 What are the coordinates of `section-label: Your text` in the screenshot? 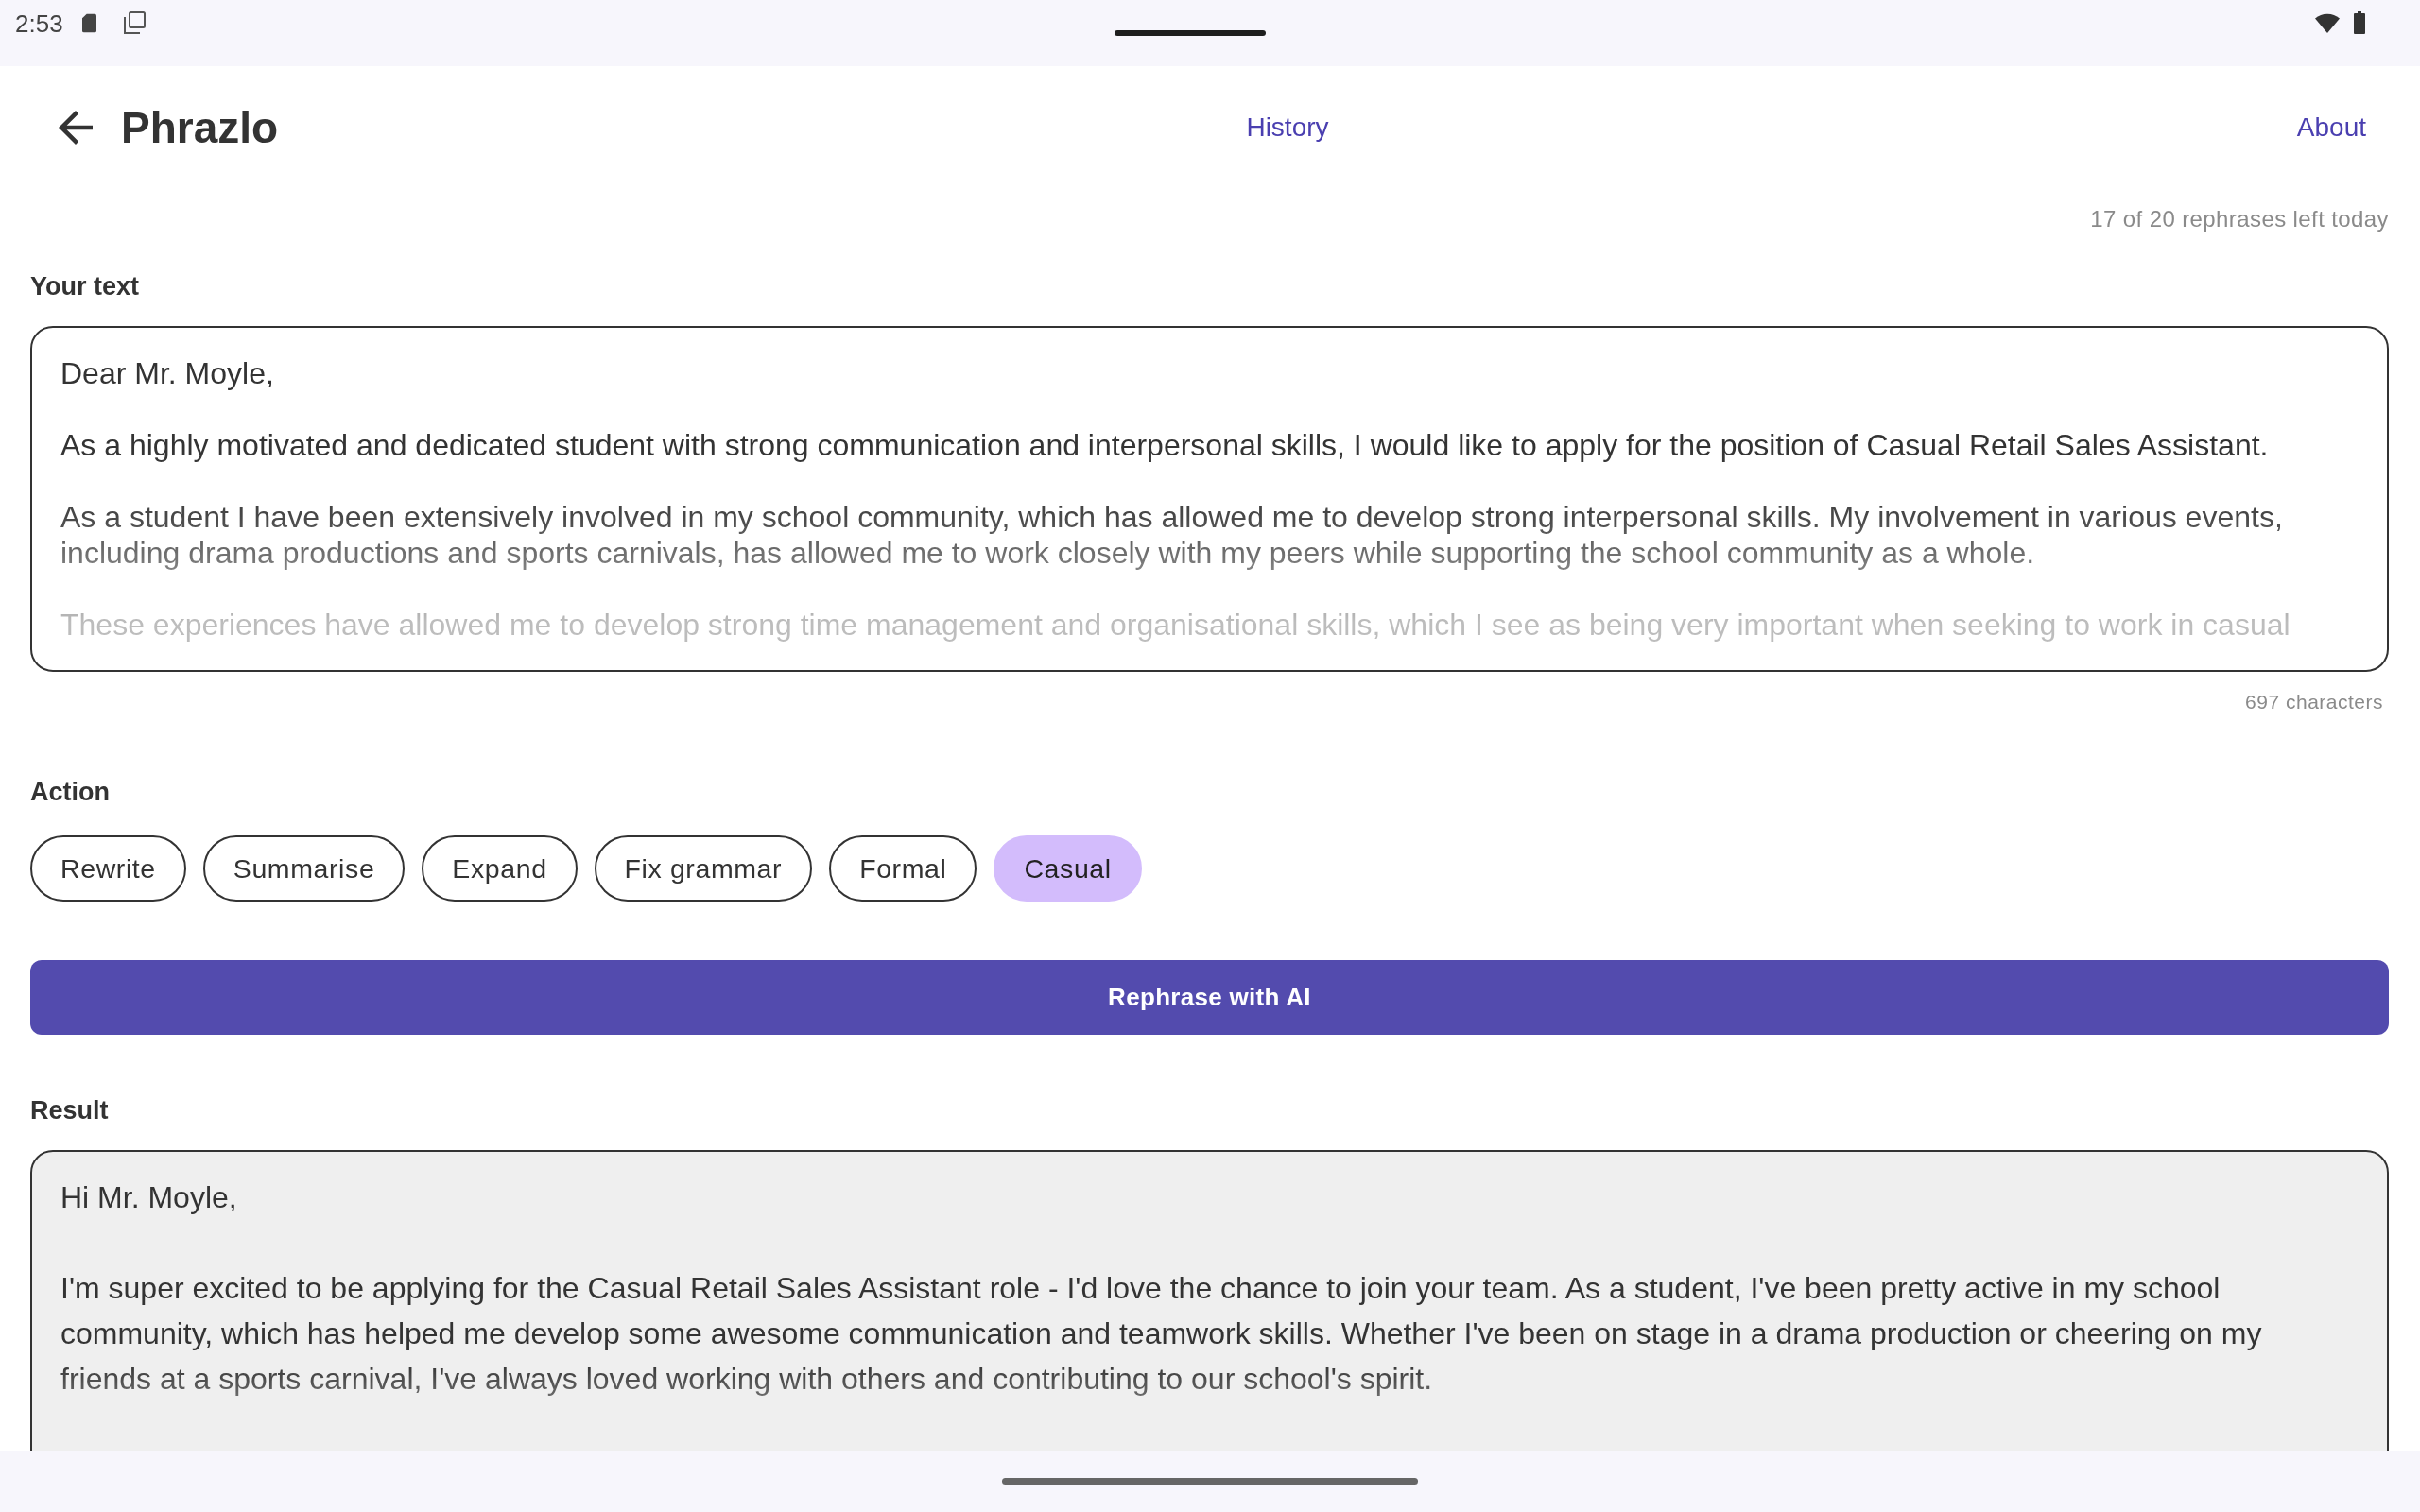 It's located at (84, 286).